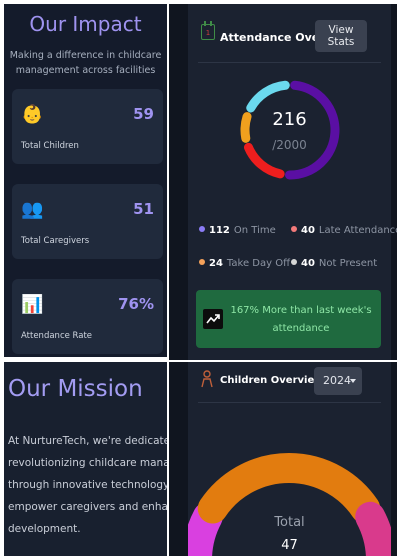 This screenshot has width=400, height=560. I want to click on legend-count: 24, so click(216, 263).